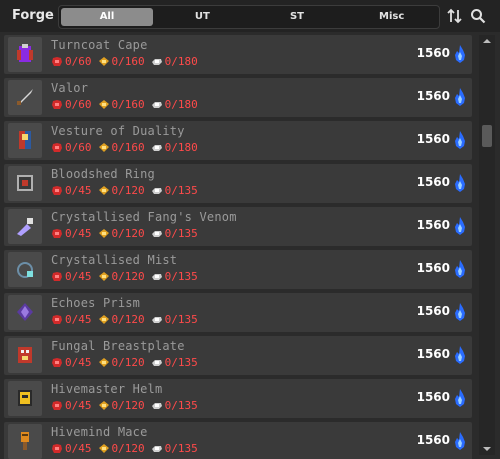  What do you see at coordinates (487, 245) in the screenshot?
I see `scrollbar` at bounding box center [487, 245].